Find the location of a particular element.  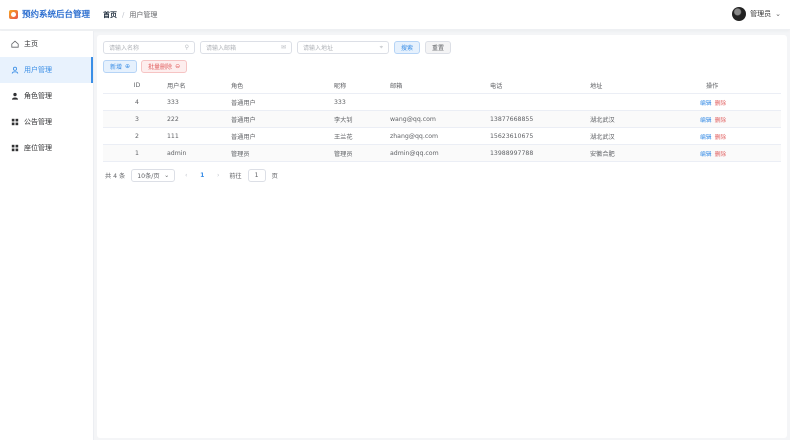

cell-username: 222 is located at coordinates (173, 119).